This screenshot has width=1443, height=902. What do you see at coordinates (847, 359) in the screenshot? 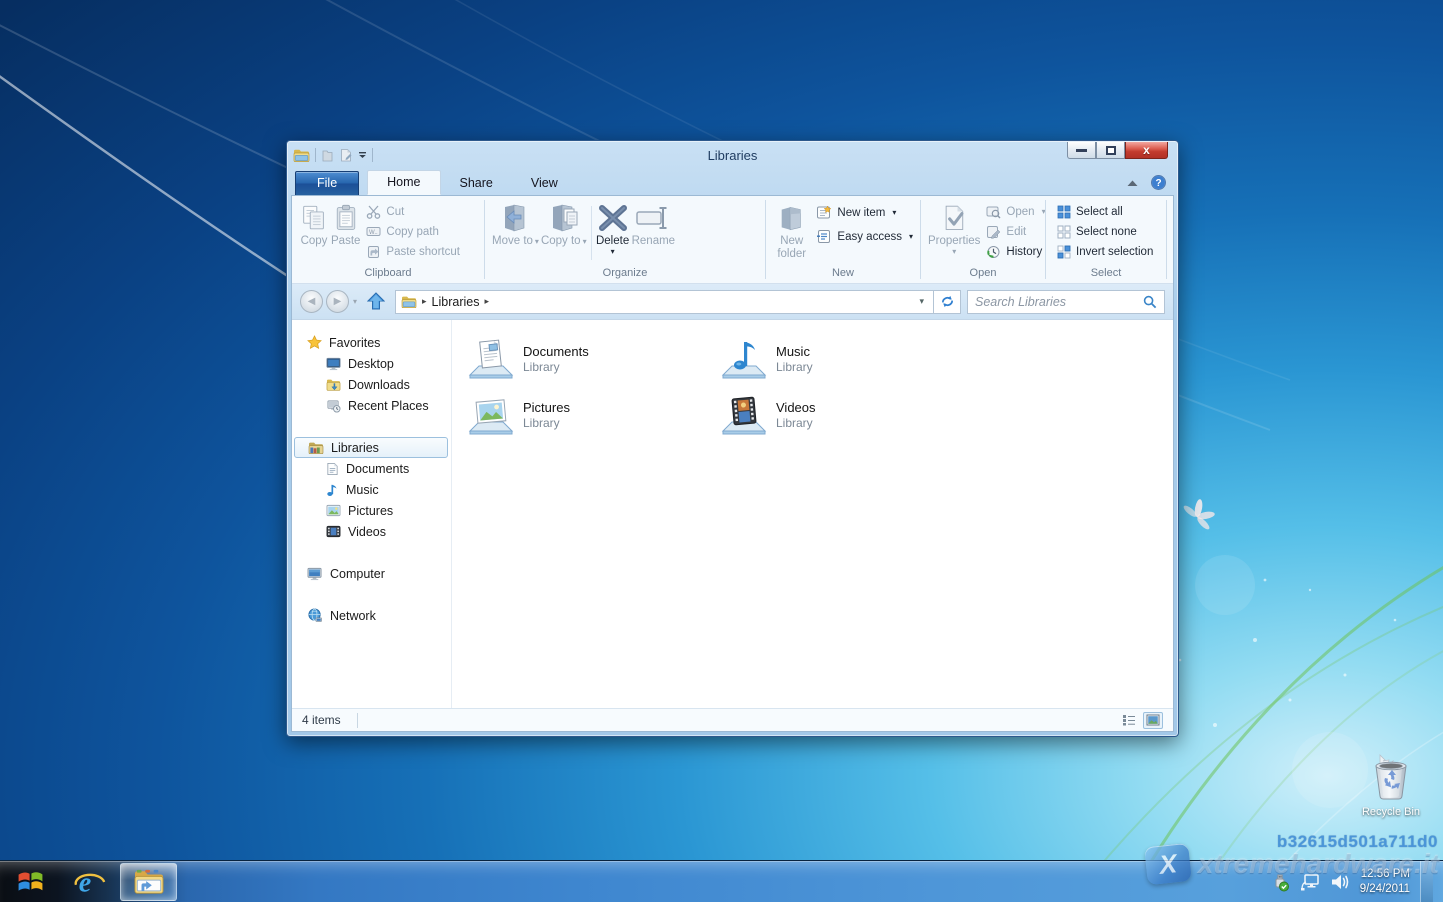
I see `content-item-music: Music Library` at bounding box center [847, 359].